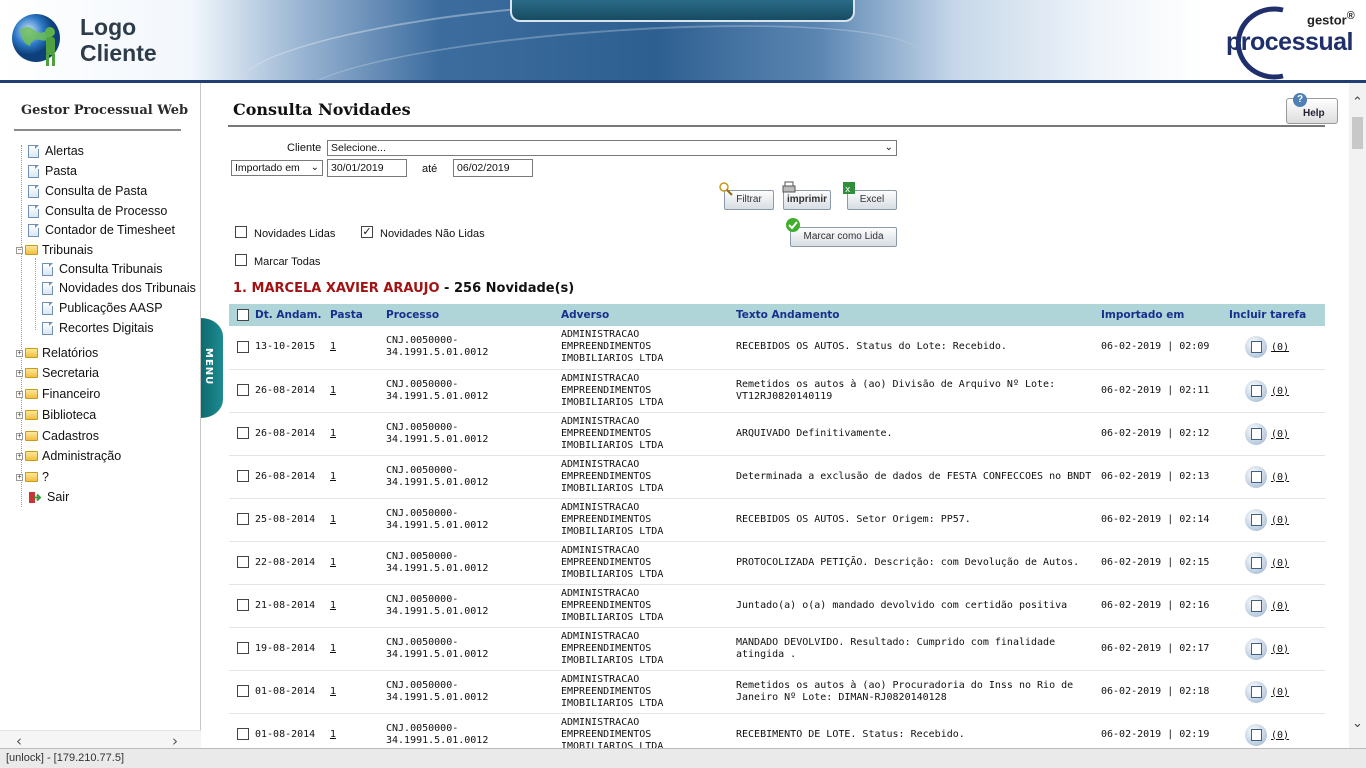 This screenshot has width=1366, height=768. What do you see at coordinates (277, 168) in the screenshot?
I see `date-filter-select: Importado em ⌄` at bounding box center [277, 168].